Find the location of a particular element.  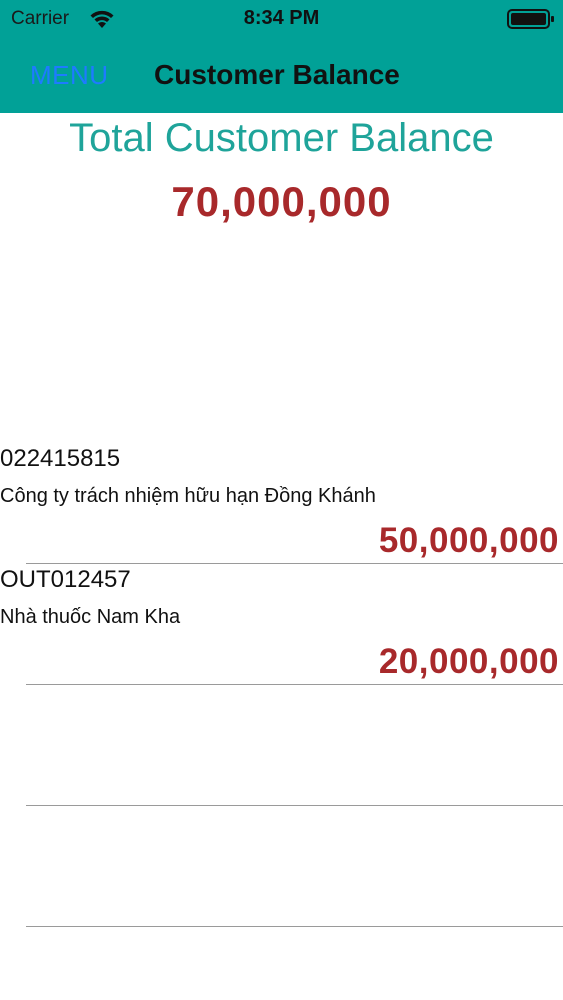

customer-row: OUT012457 Nhà thuốc Nam Kha 20,000,000 is located at coordinates (281, 624).